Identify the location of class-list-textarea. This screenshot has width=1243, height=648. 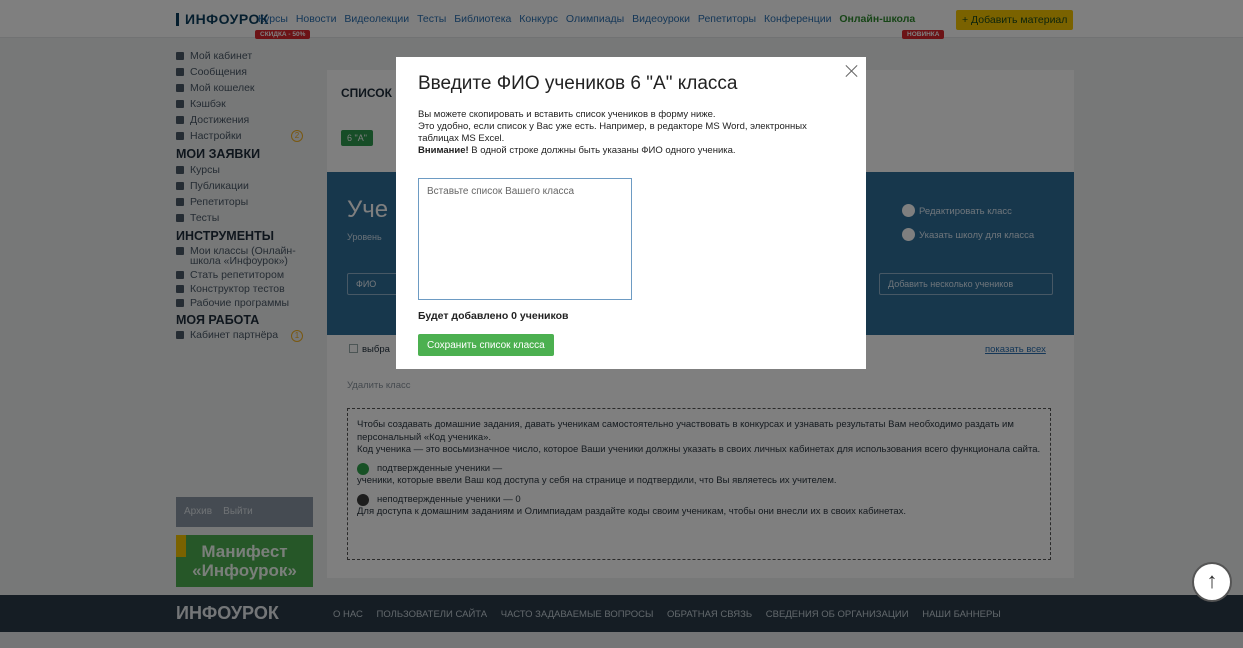
(525, 239).